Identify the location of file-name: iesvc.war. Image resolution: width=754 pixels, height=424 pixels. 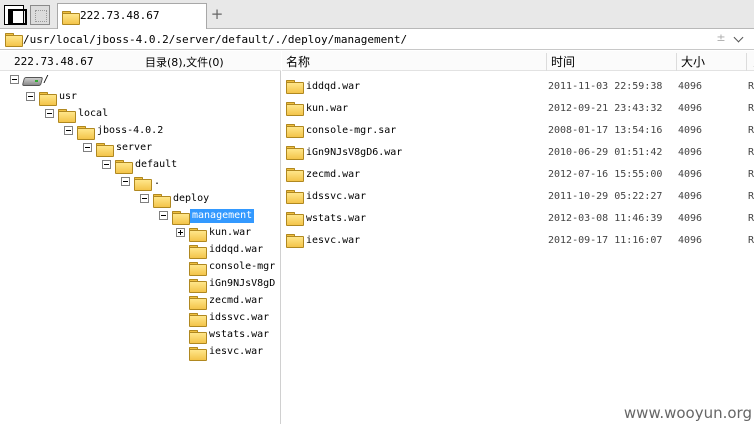
(333, 240).